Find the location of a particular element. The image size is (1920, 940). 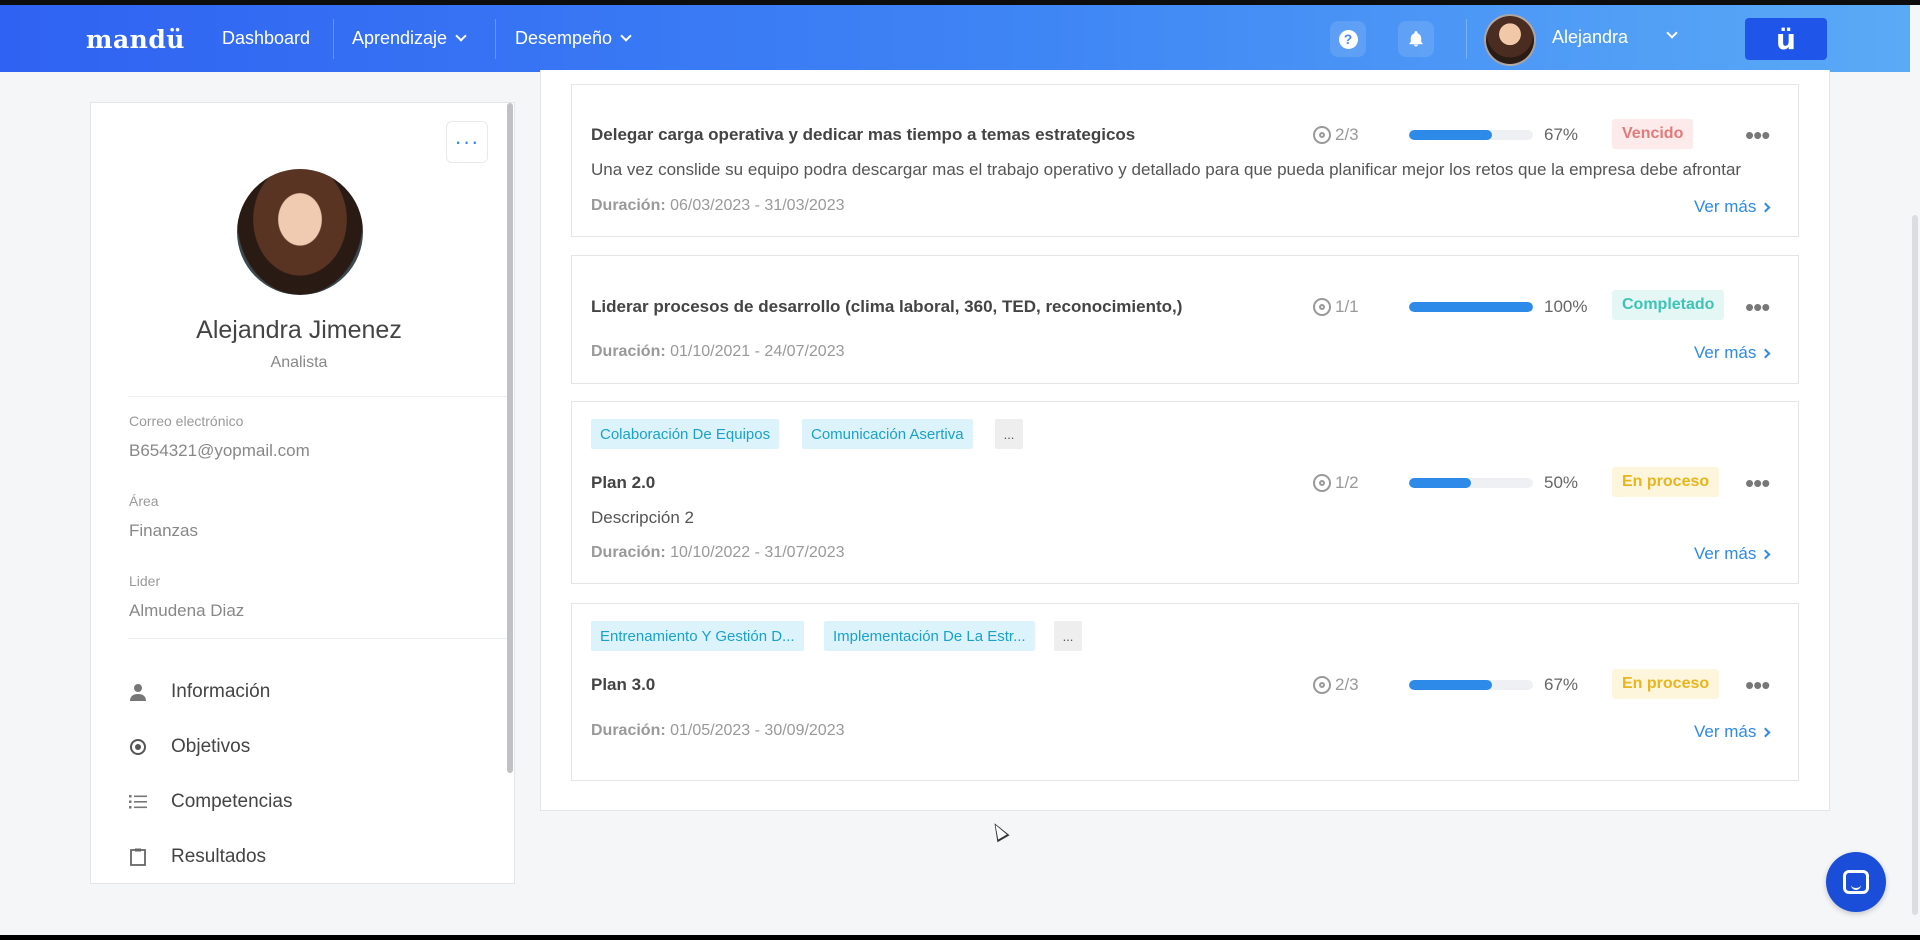

profile-options-button: ··· is located at coordinates (467, 142).